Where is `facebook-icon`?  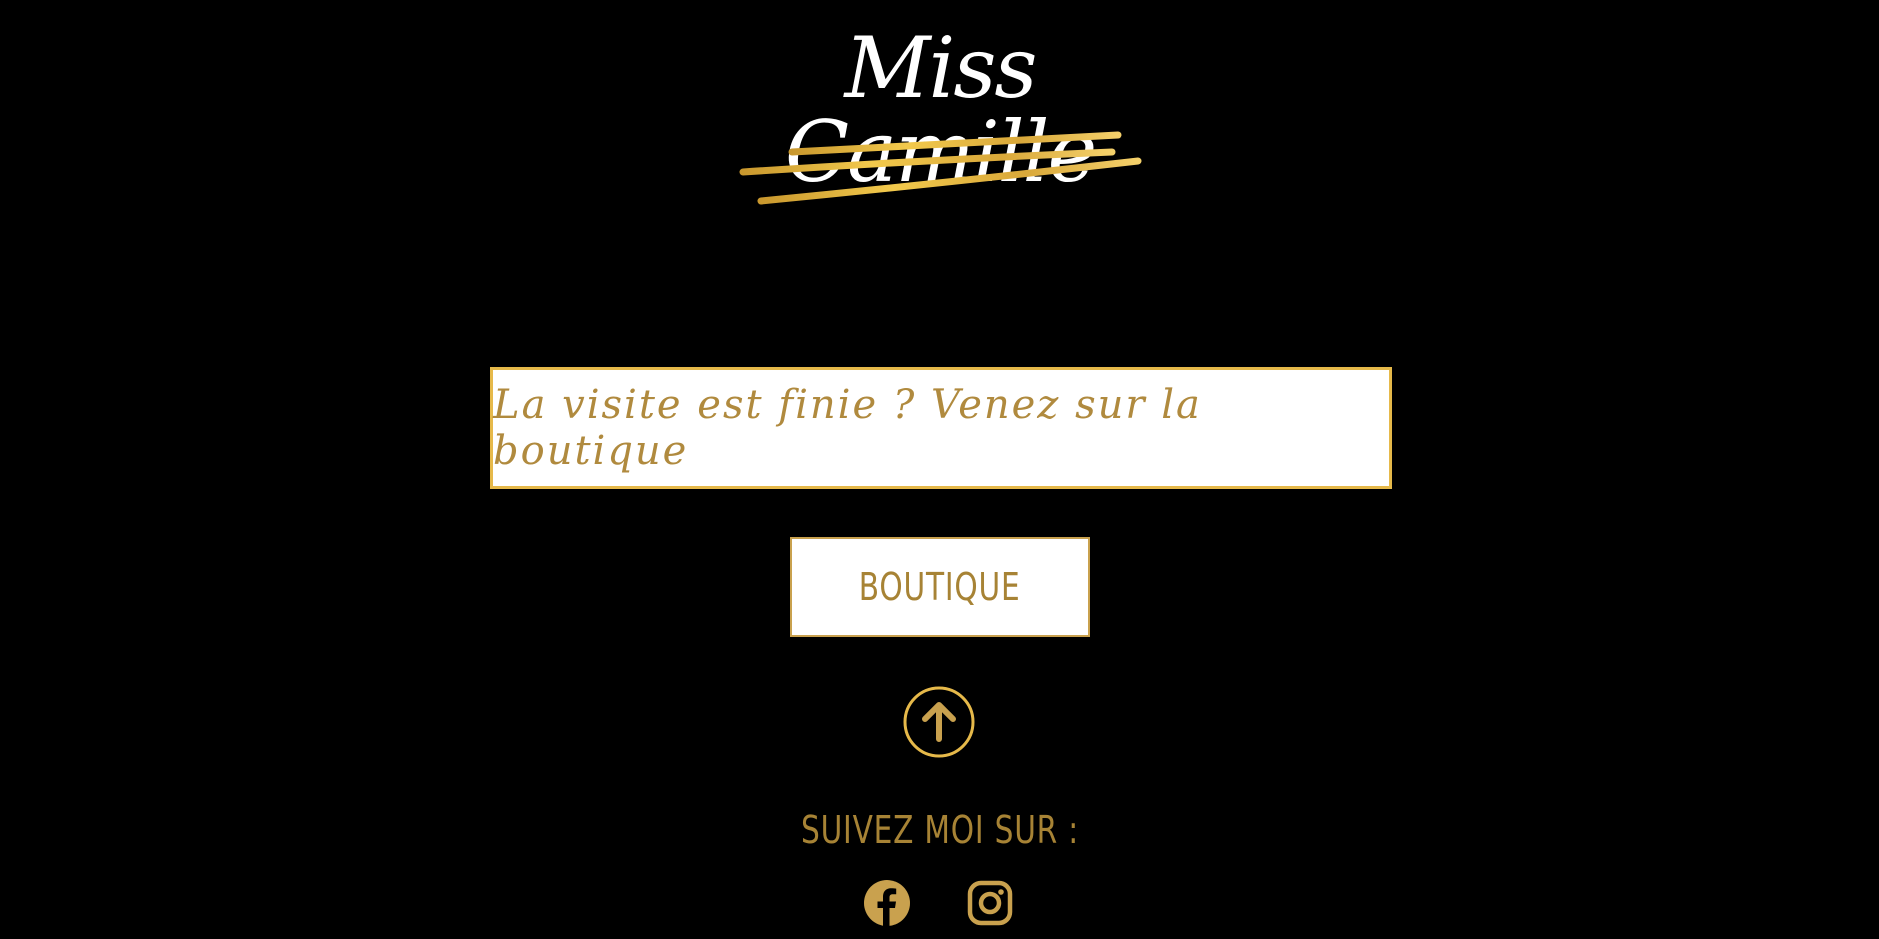
facebook-icon is located at coordinates (887, 903).